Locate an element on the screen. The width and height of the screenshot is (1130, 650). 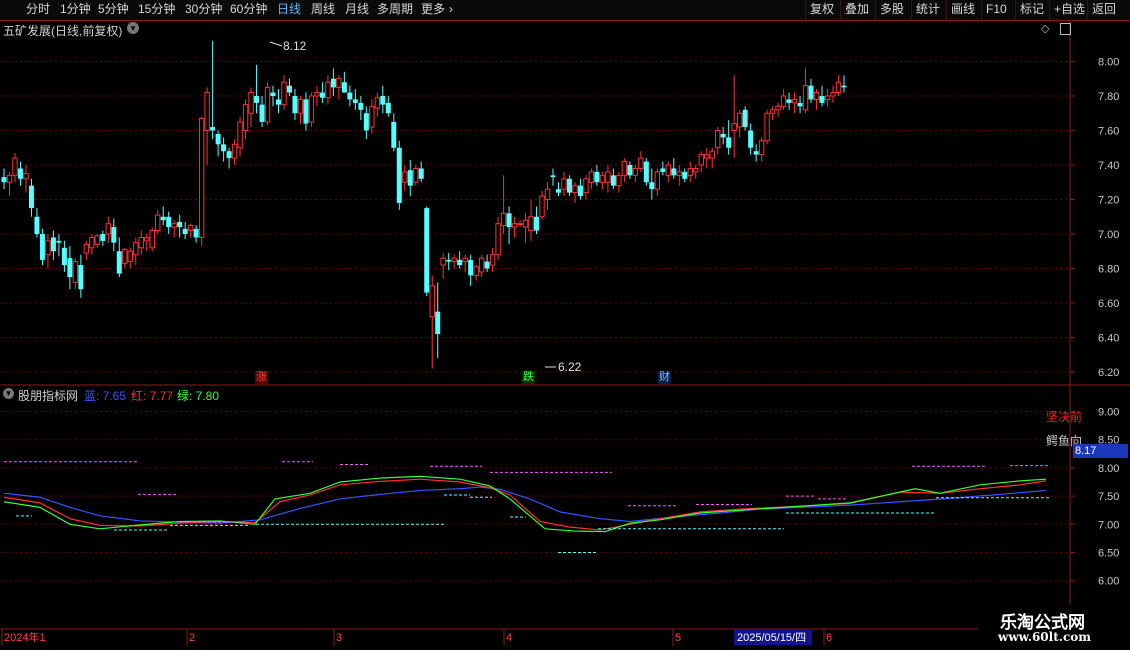
badge-finance: 财 is located at coordinates (664, 377).